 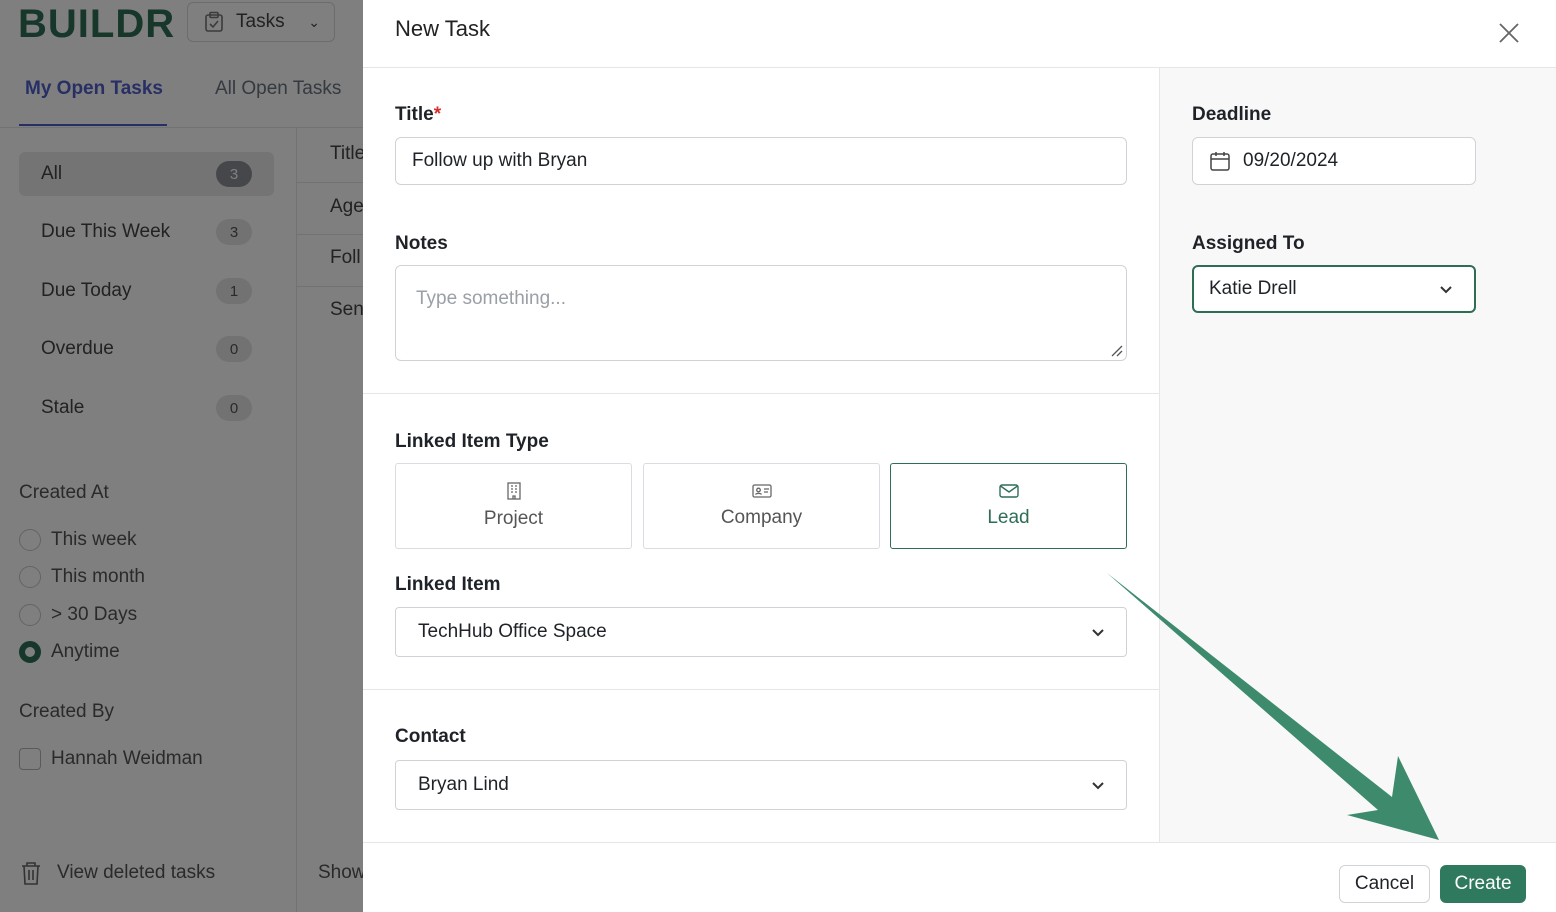 I want to click on notes-label: Notes, so click(x=421, y=243).